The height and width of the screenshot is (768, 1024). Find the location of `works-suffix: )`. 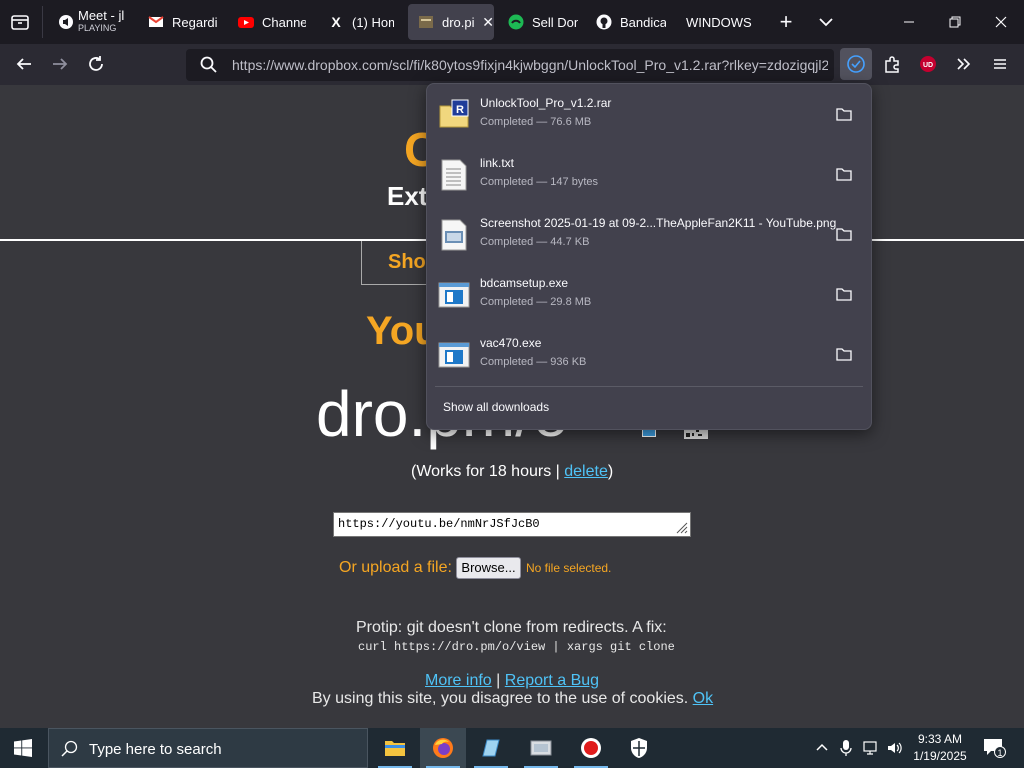

works-suffix: ) is located at coordinates (610, 471).